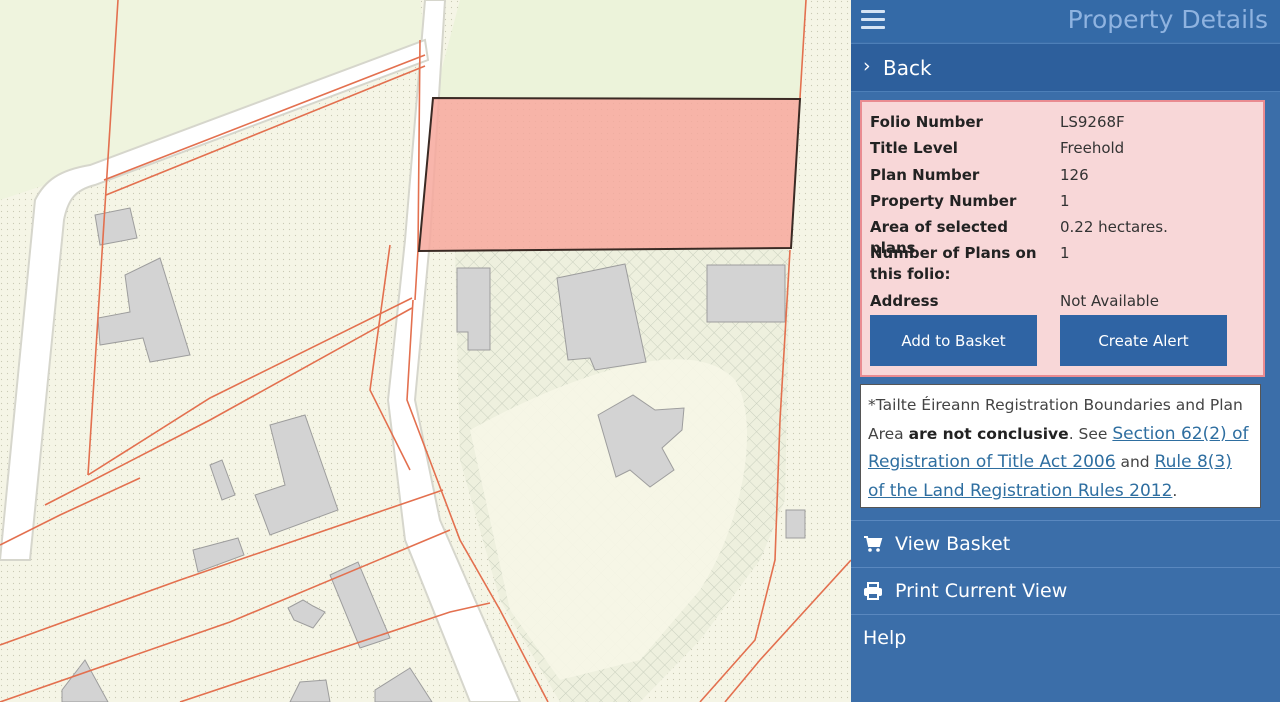 The image size is (1280, 702). I want to click on help-label: Help, so click(885, 638).